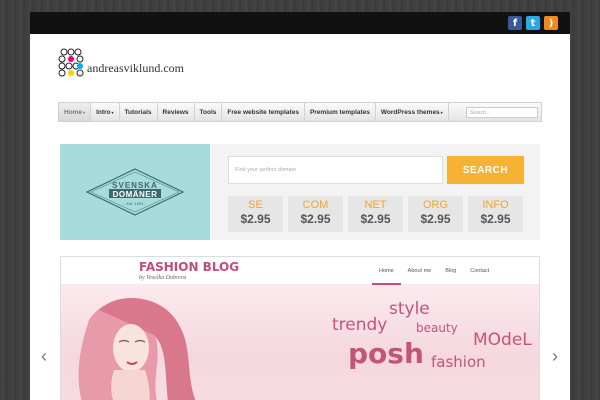 This screenshot has width=600, height=400. I want to click on brand-line-2: DOMÄNER, so click(135, 194).